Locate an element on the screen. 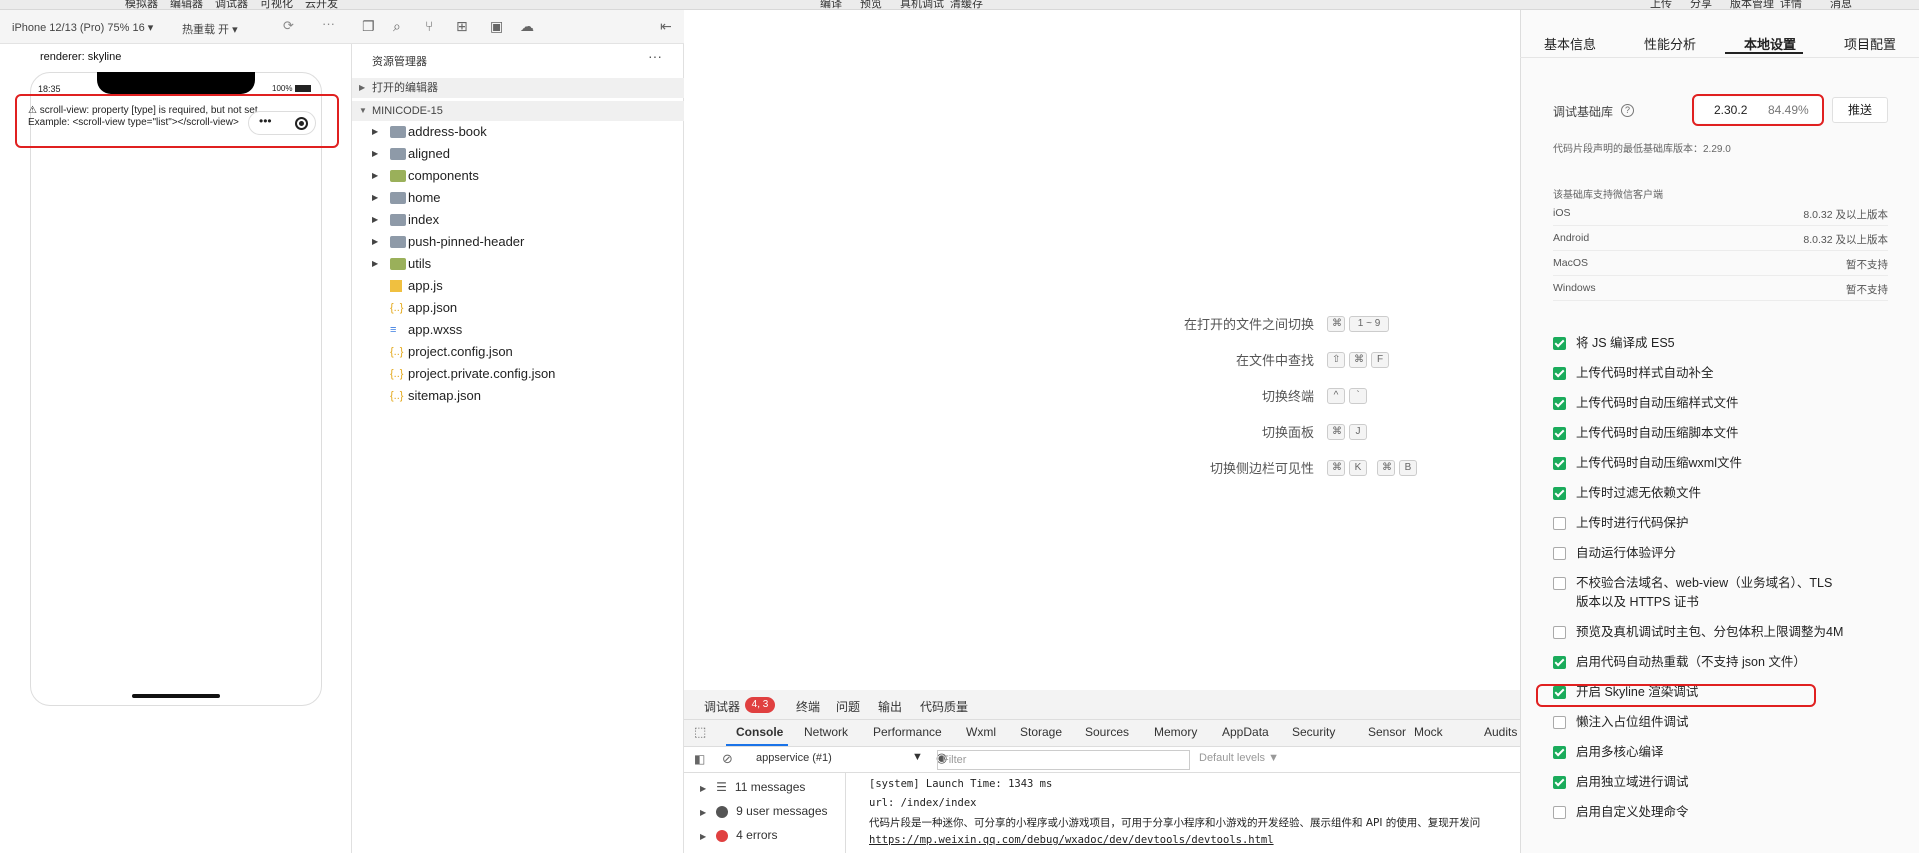  tab-output: 输出 is located at coordinates (890, 706).